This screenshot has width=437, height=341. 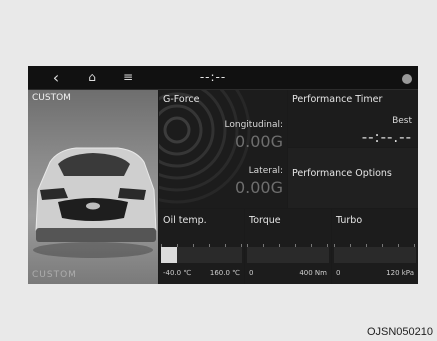 What do you see at coordinates (258, 187) in the screenshot?
I see `lateral-value: 0.00G` at bounding box center [258, 187].